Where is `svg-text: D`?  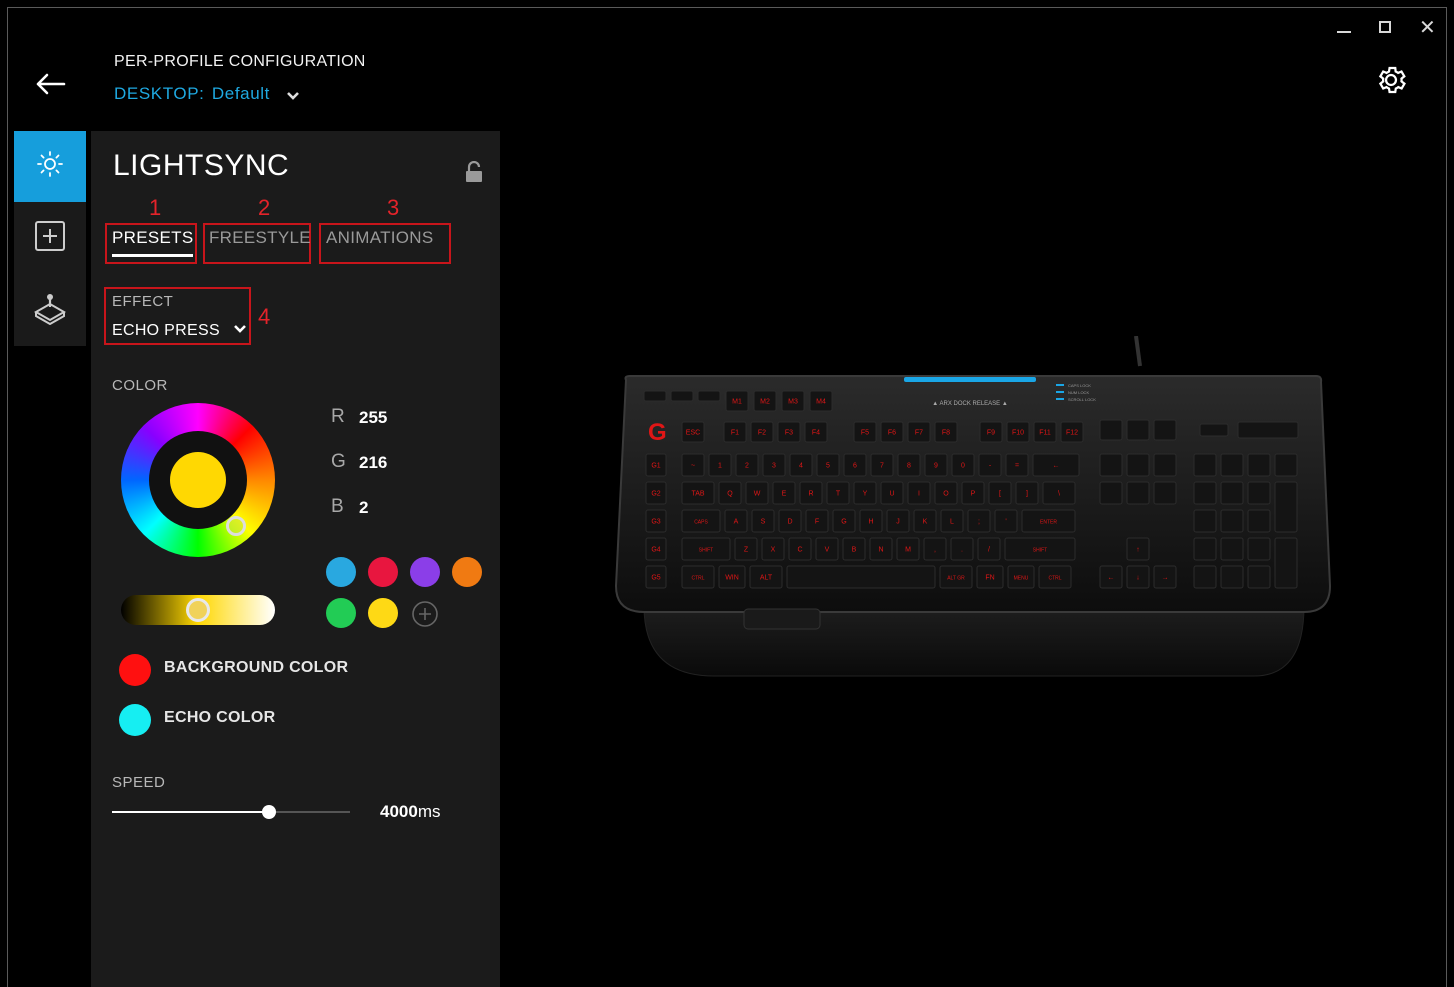 svg-text: D is located at coordinates (789, 522).